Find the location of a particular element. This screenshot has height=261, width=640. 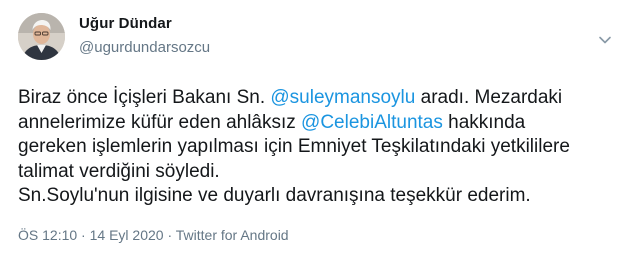

avatar-image is located at coordinates (41, 36).